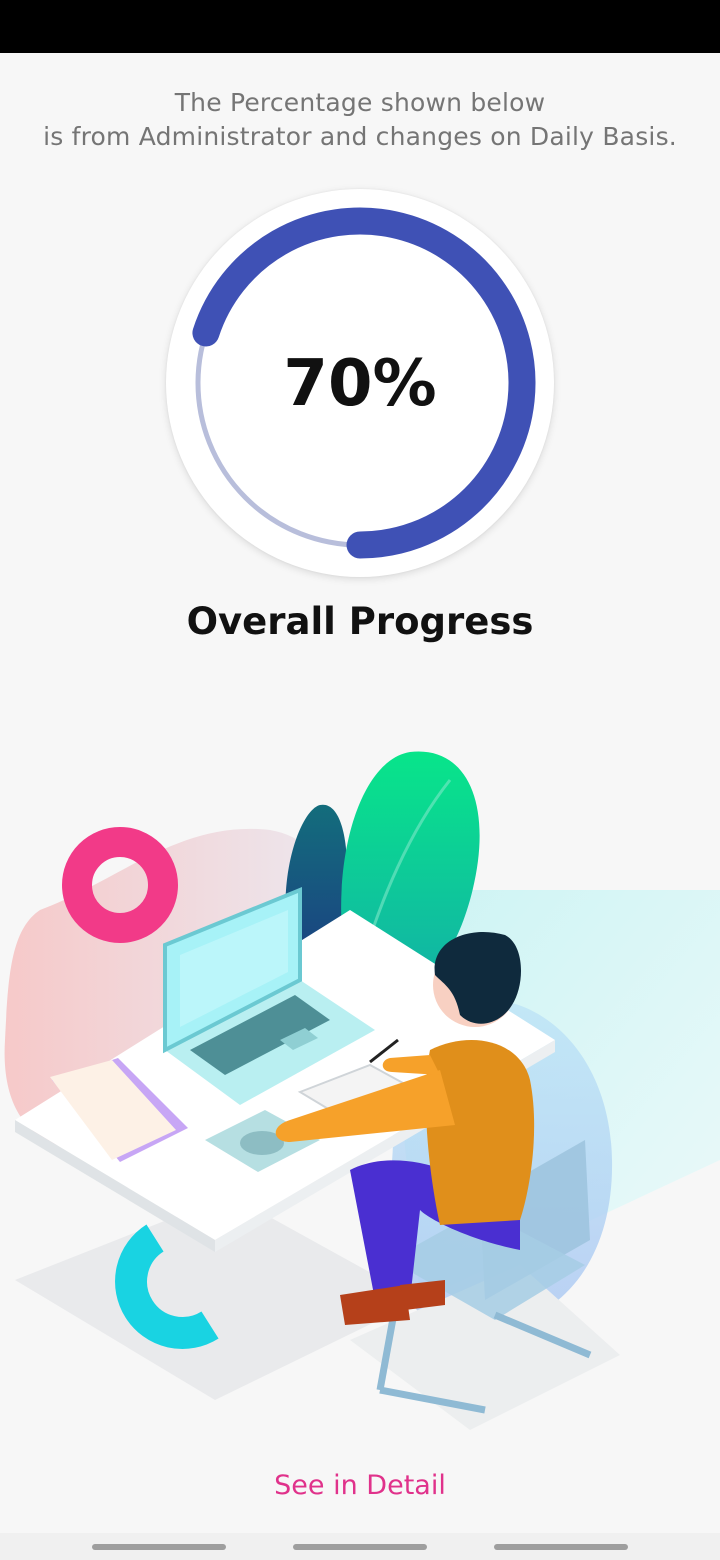  What do you see at coordinates (360, 621) in the screenshot?
I see `overall-progress-label: Overall Progress` at bounding box center [360, 621].